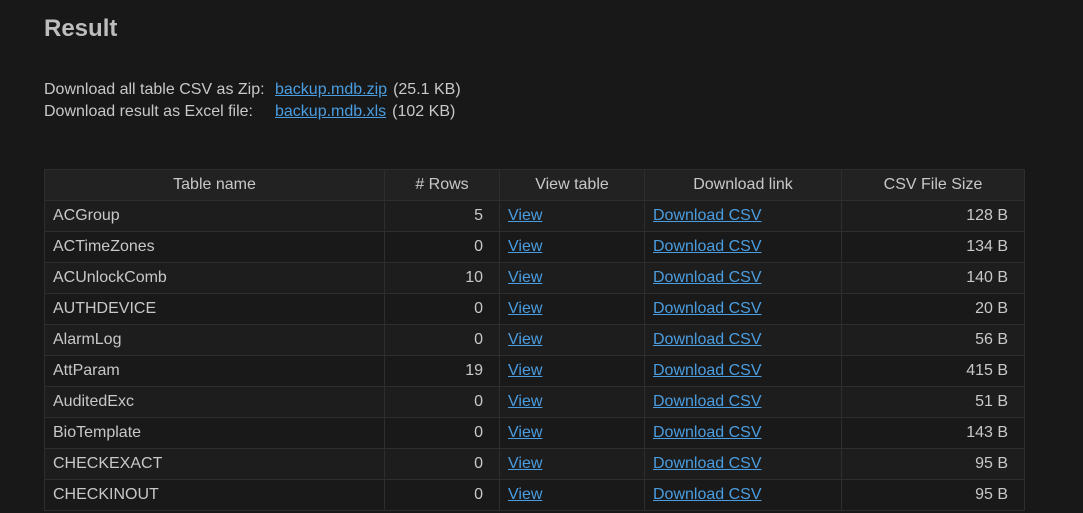  Describe the element at coordinates (427, 89) in the screenshot. I see `zip-file-size: (25.1 KB)` at that location.